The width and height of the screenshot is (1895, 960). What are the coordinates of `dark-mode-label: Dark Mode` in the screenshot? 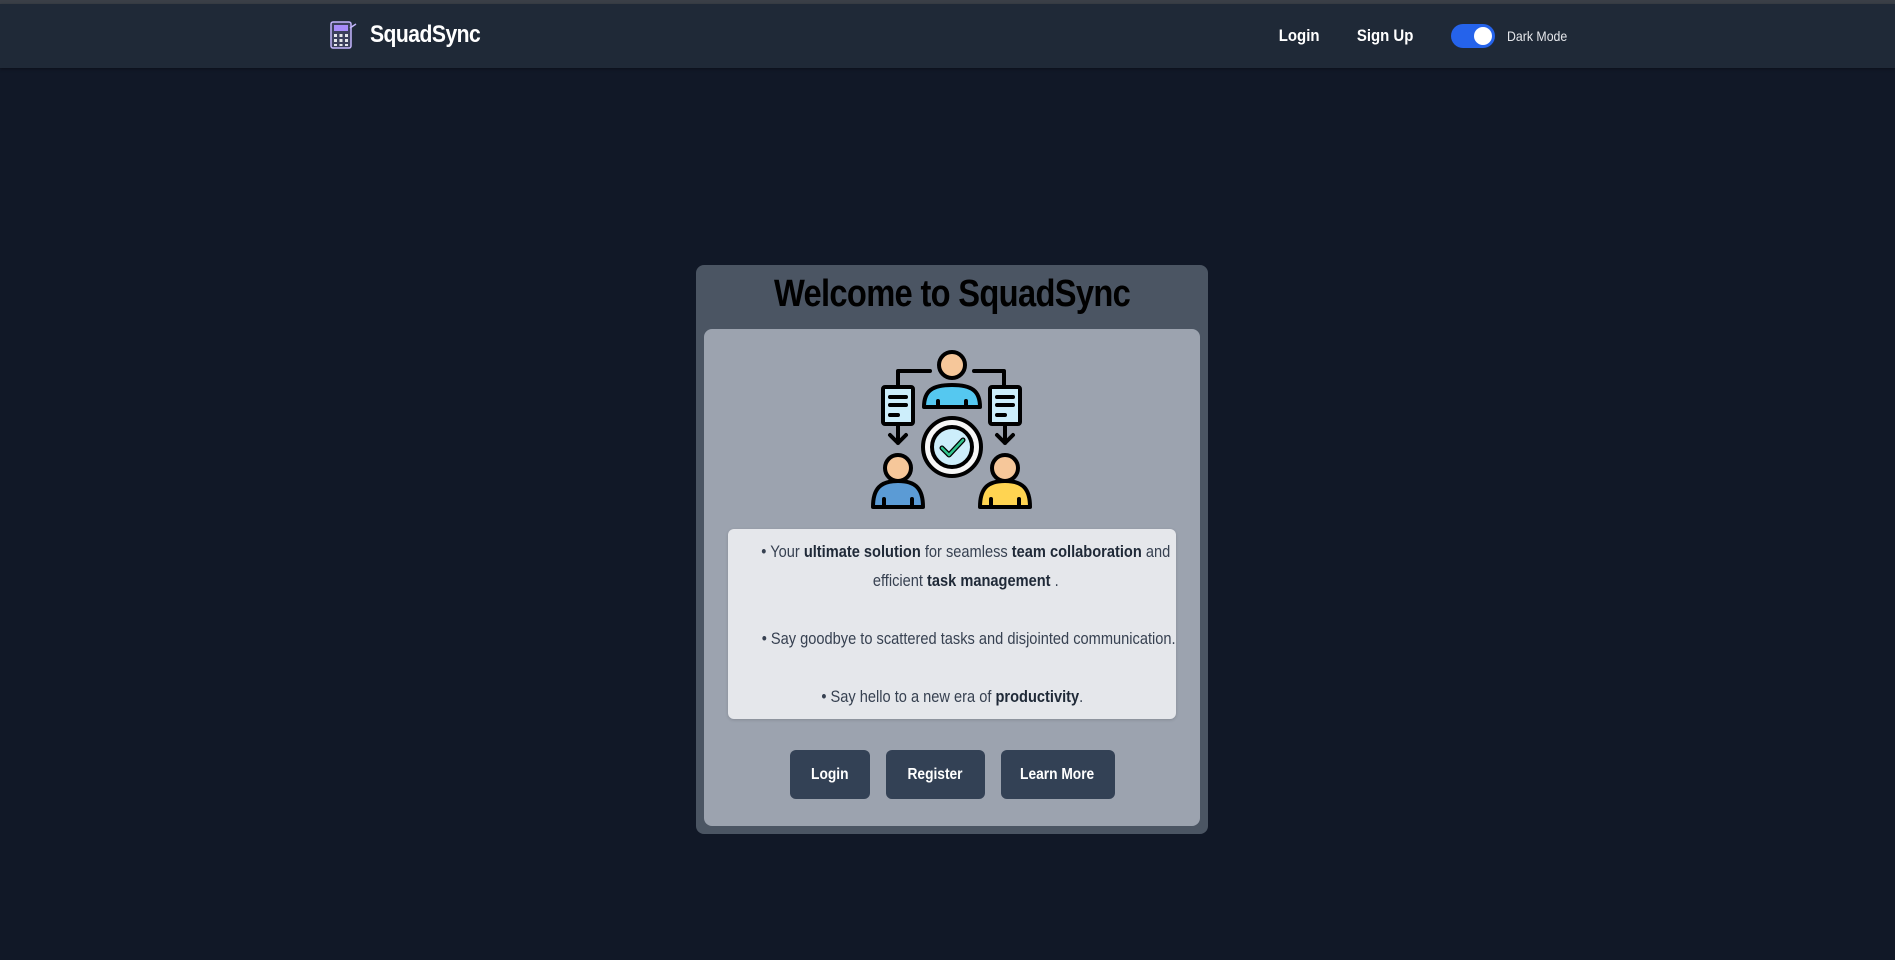 It's located at (1536, 36).